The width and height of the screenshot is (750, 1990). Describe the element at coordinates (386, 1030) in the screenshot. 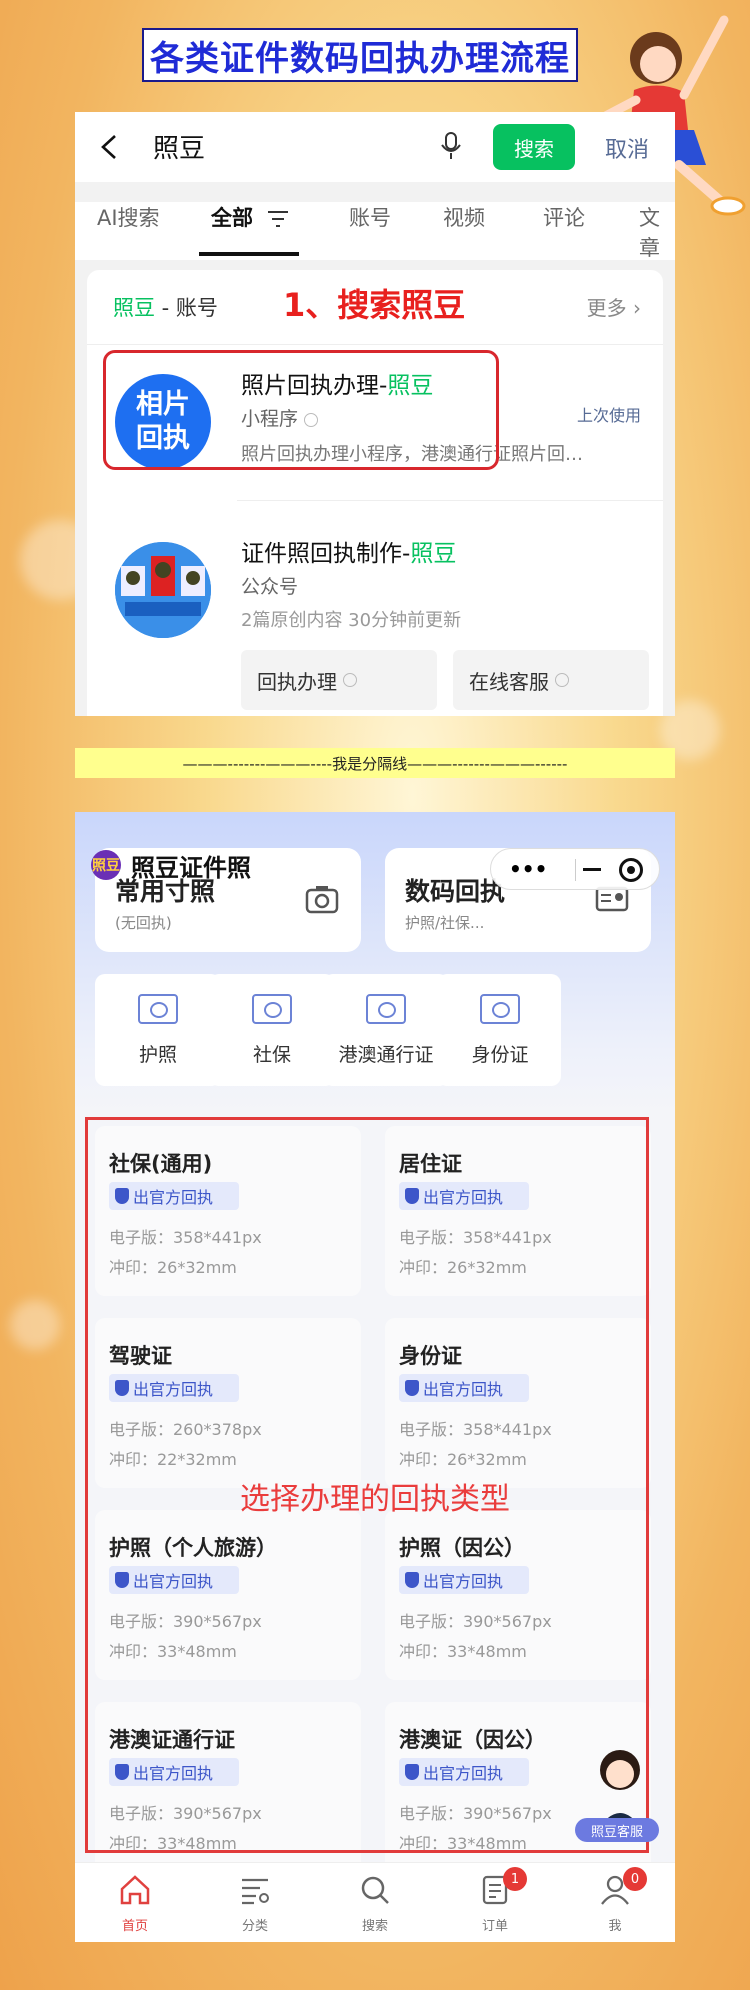

I see `type-hk-macau-pass: 港澳通行证` at that location.